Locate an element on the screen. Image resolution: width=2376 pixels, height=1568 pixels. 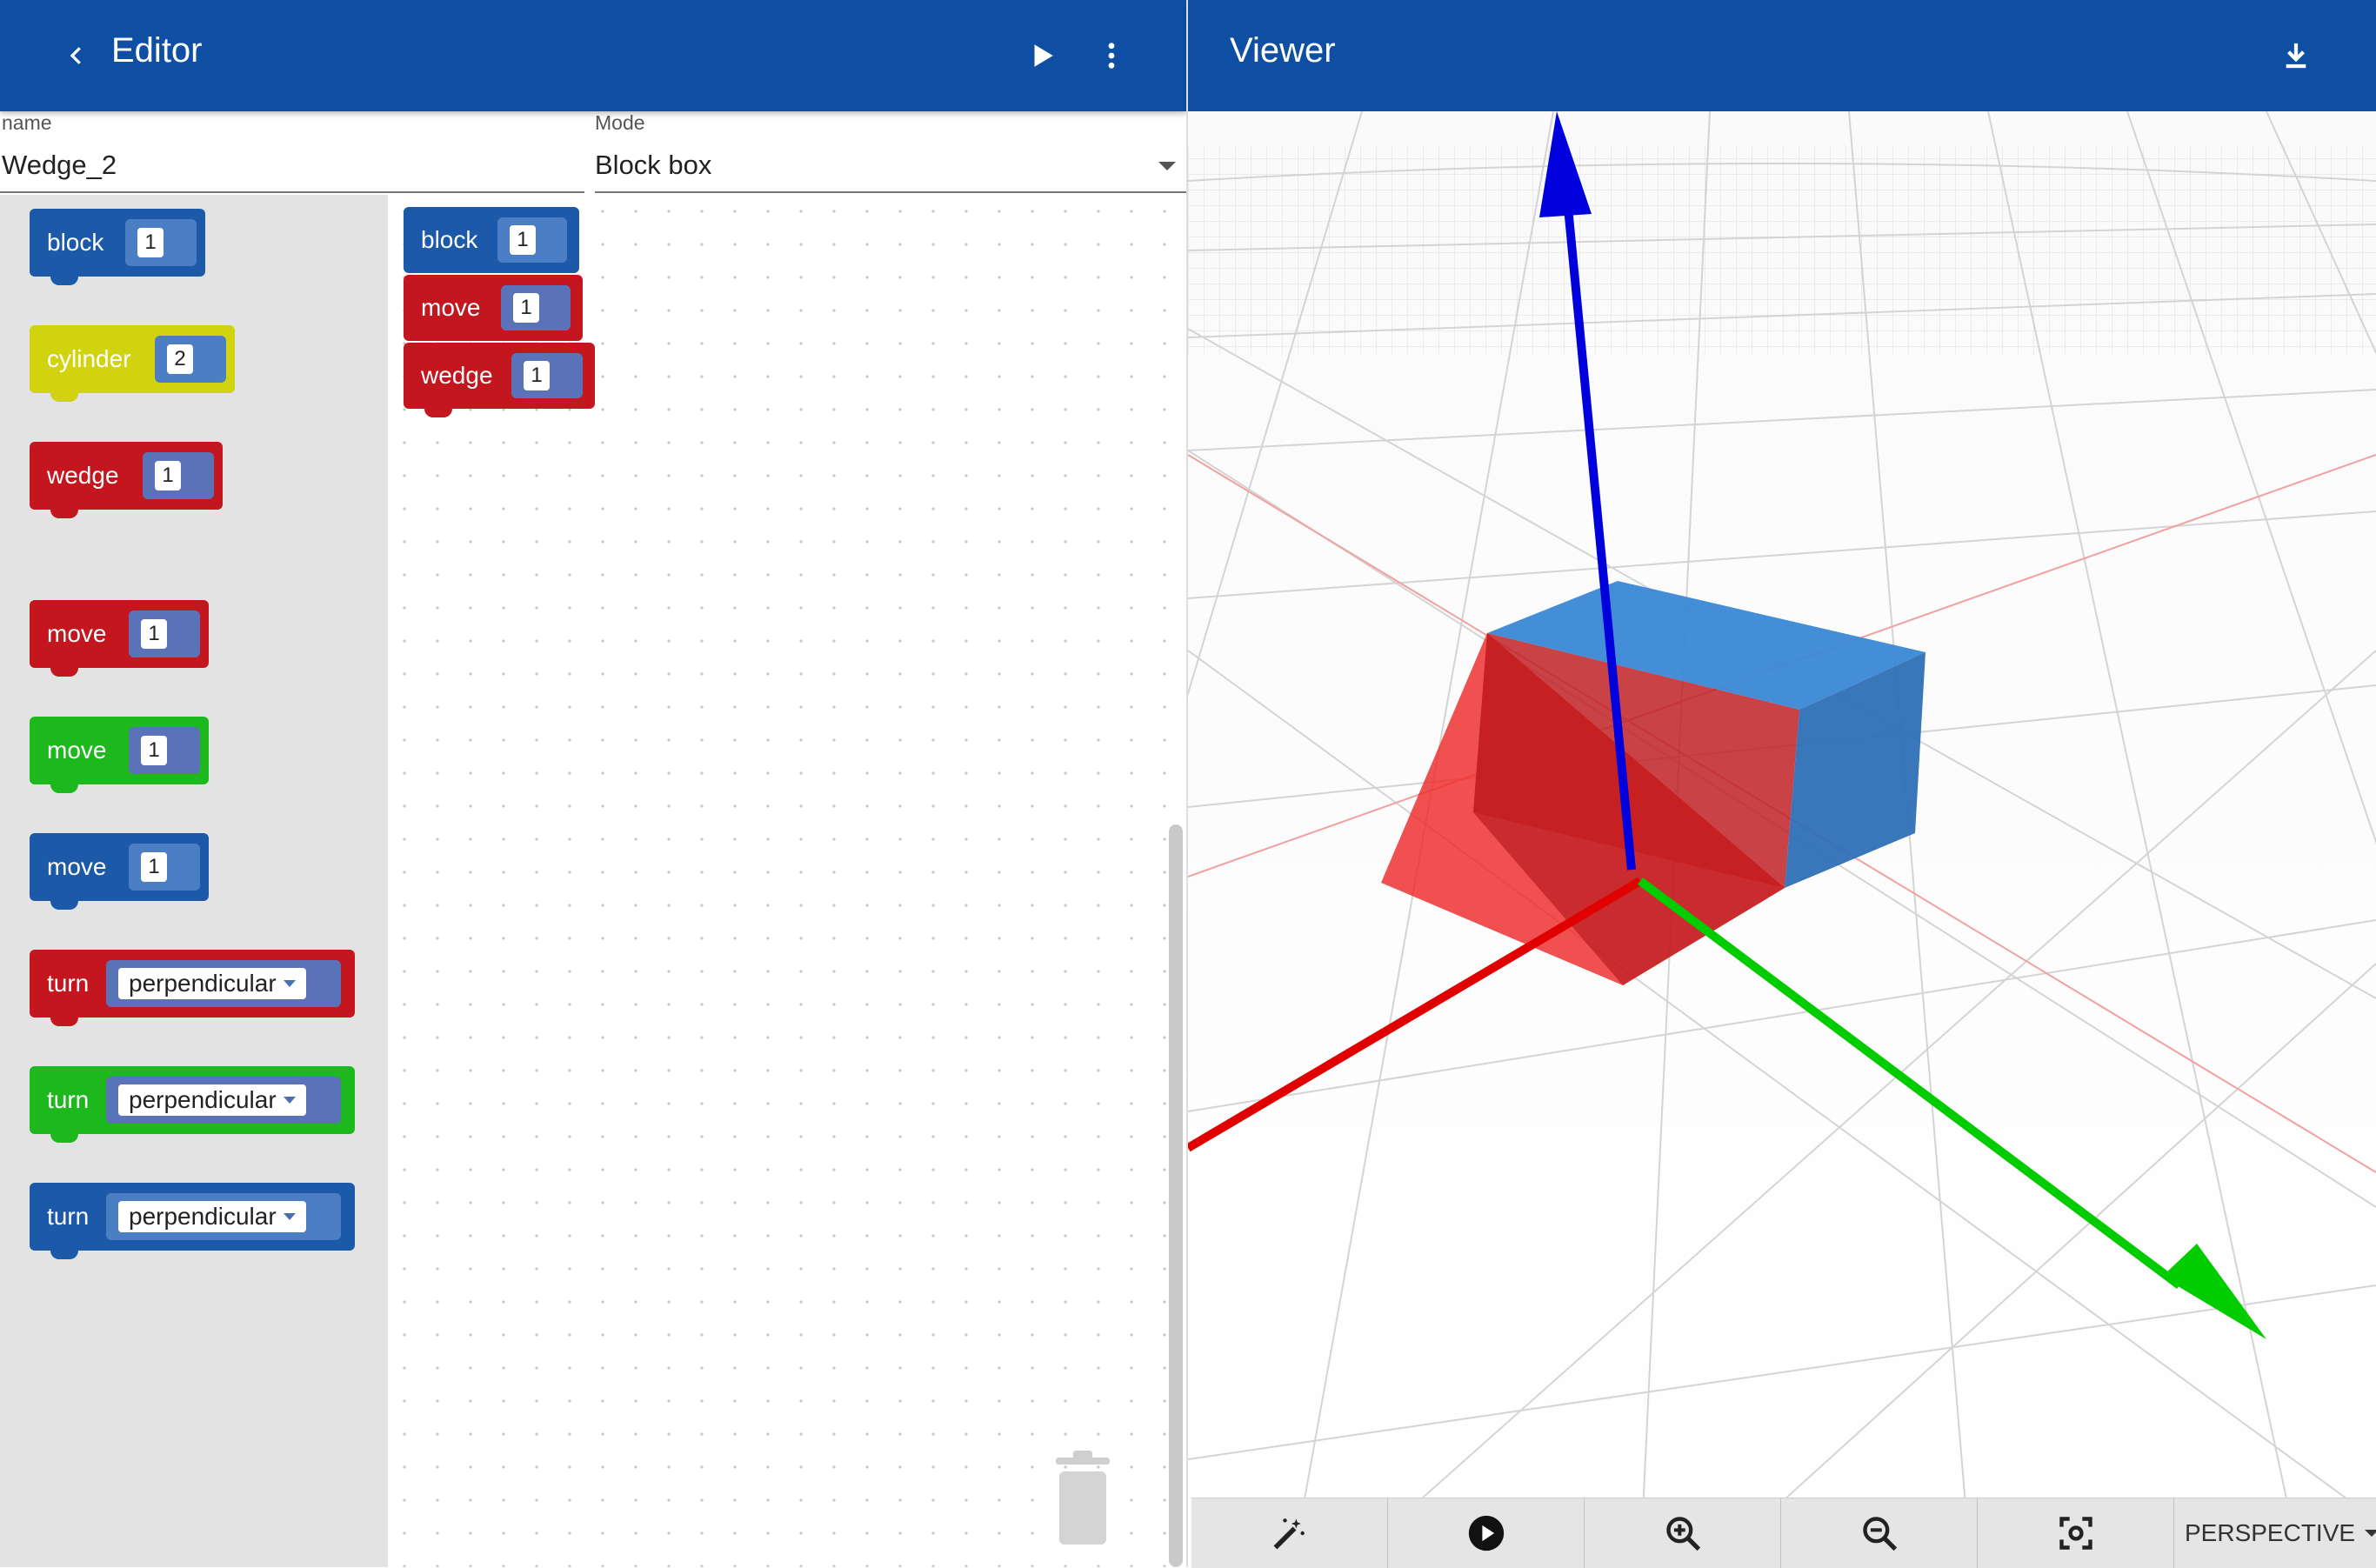
viewer-app-bar: Viewer is located at coordinates (1782, 55).